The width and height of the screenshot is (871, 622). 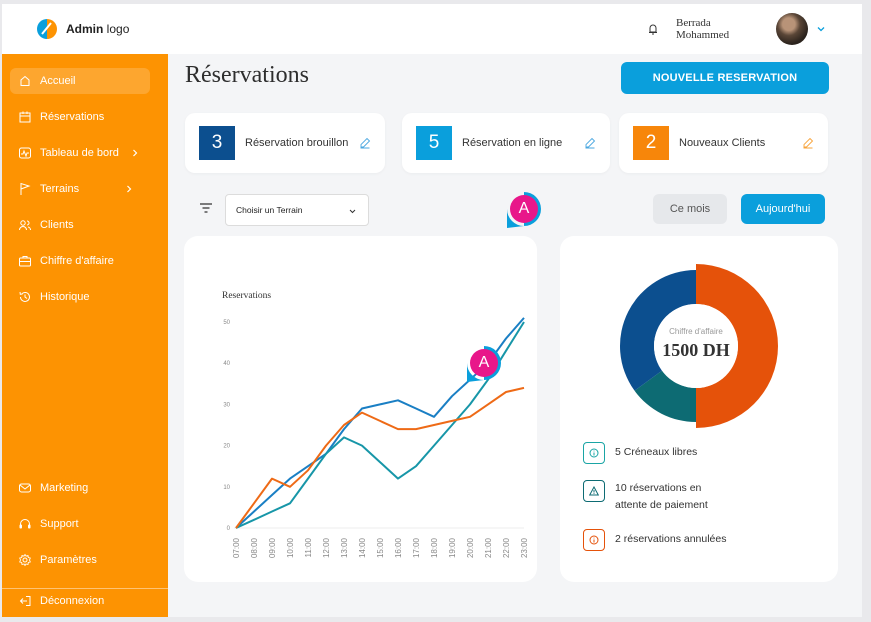 I want to click on filter-icon, so click(x=206, y=208).